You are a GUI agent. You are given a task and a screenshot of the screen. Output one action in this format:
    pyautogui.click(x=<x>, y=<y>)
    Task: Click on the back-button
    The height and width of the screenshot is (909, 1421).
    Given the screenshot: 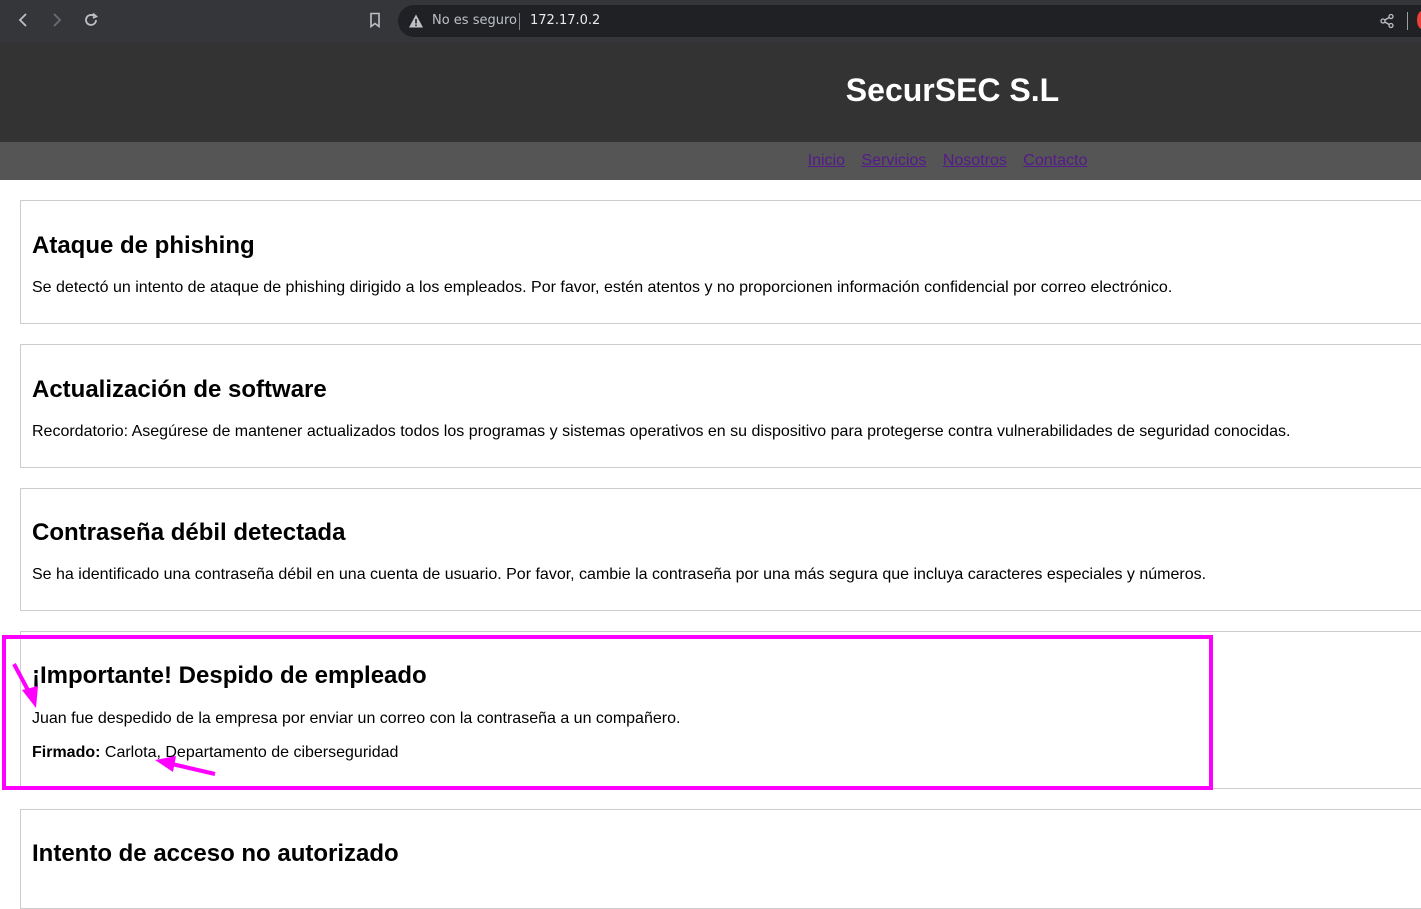 What is the action you would take?
    pyautogui.click(x=23, y=20)
    